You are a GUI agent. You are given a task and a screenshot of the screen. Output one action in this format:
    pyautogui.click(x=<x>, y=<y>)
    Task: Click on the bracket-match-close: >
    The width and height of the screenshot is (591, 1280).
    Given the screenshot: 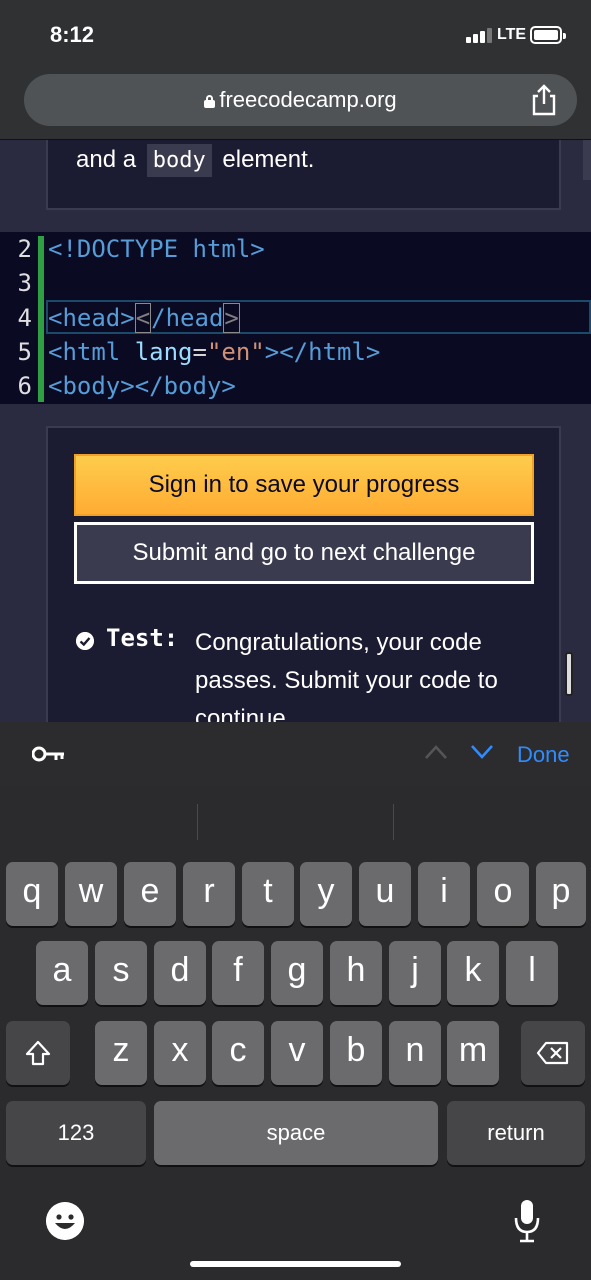 What is the action you would take?
    pyautogui.click(x=231, y=318)
    